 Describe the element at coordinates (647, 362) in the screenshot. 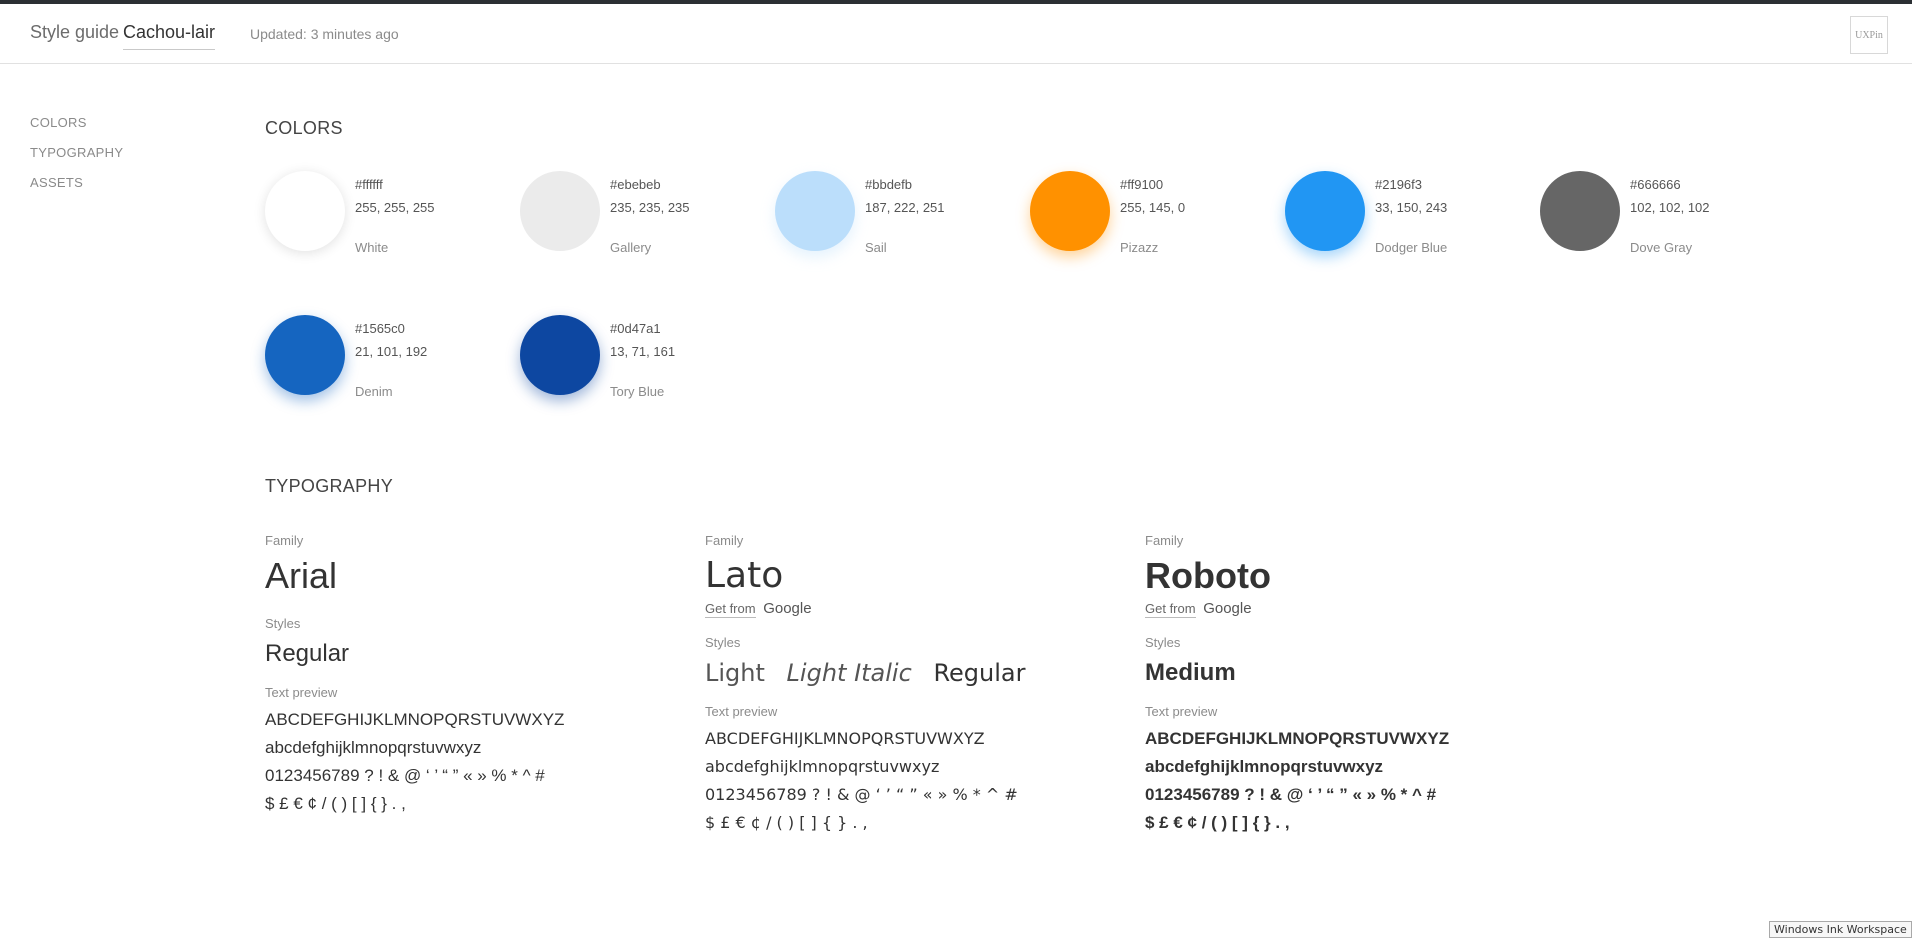

I see `color-swatch: #0d47a1 13, 71, 161 Tory Blue` at that location.